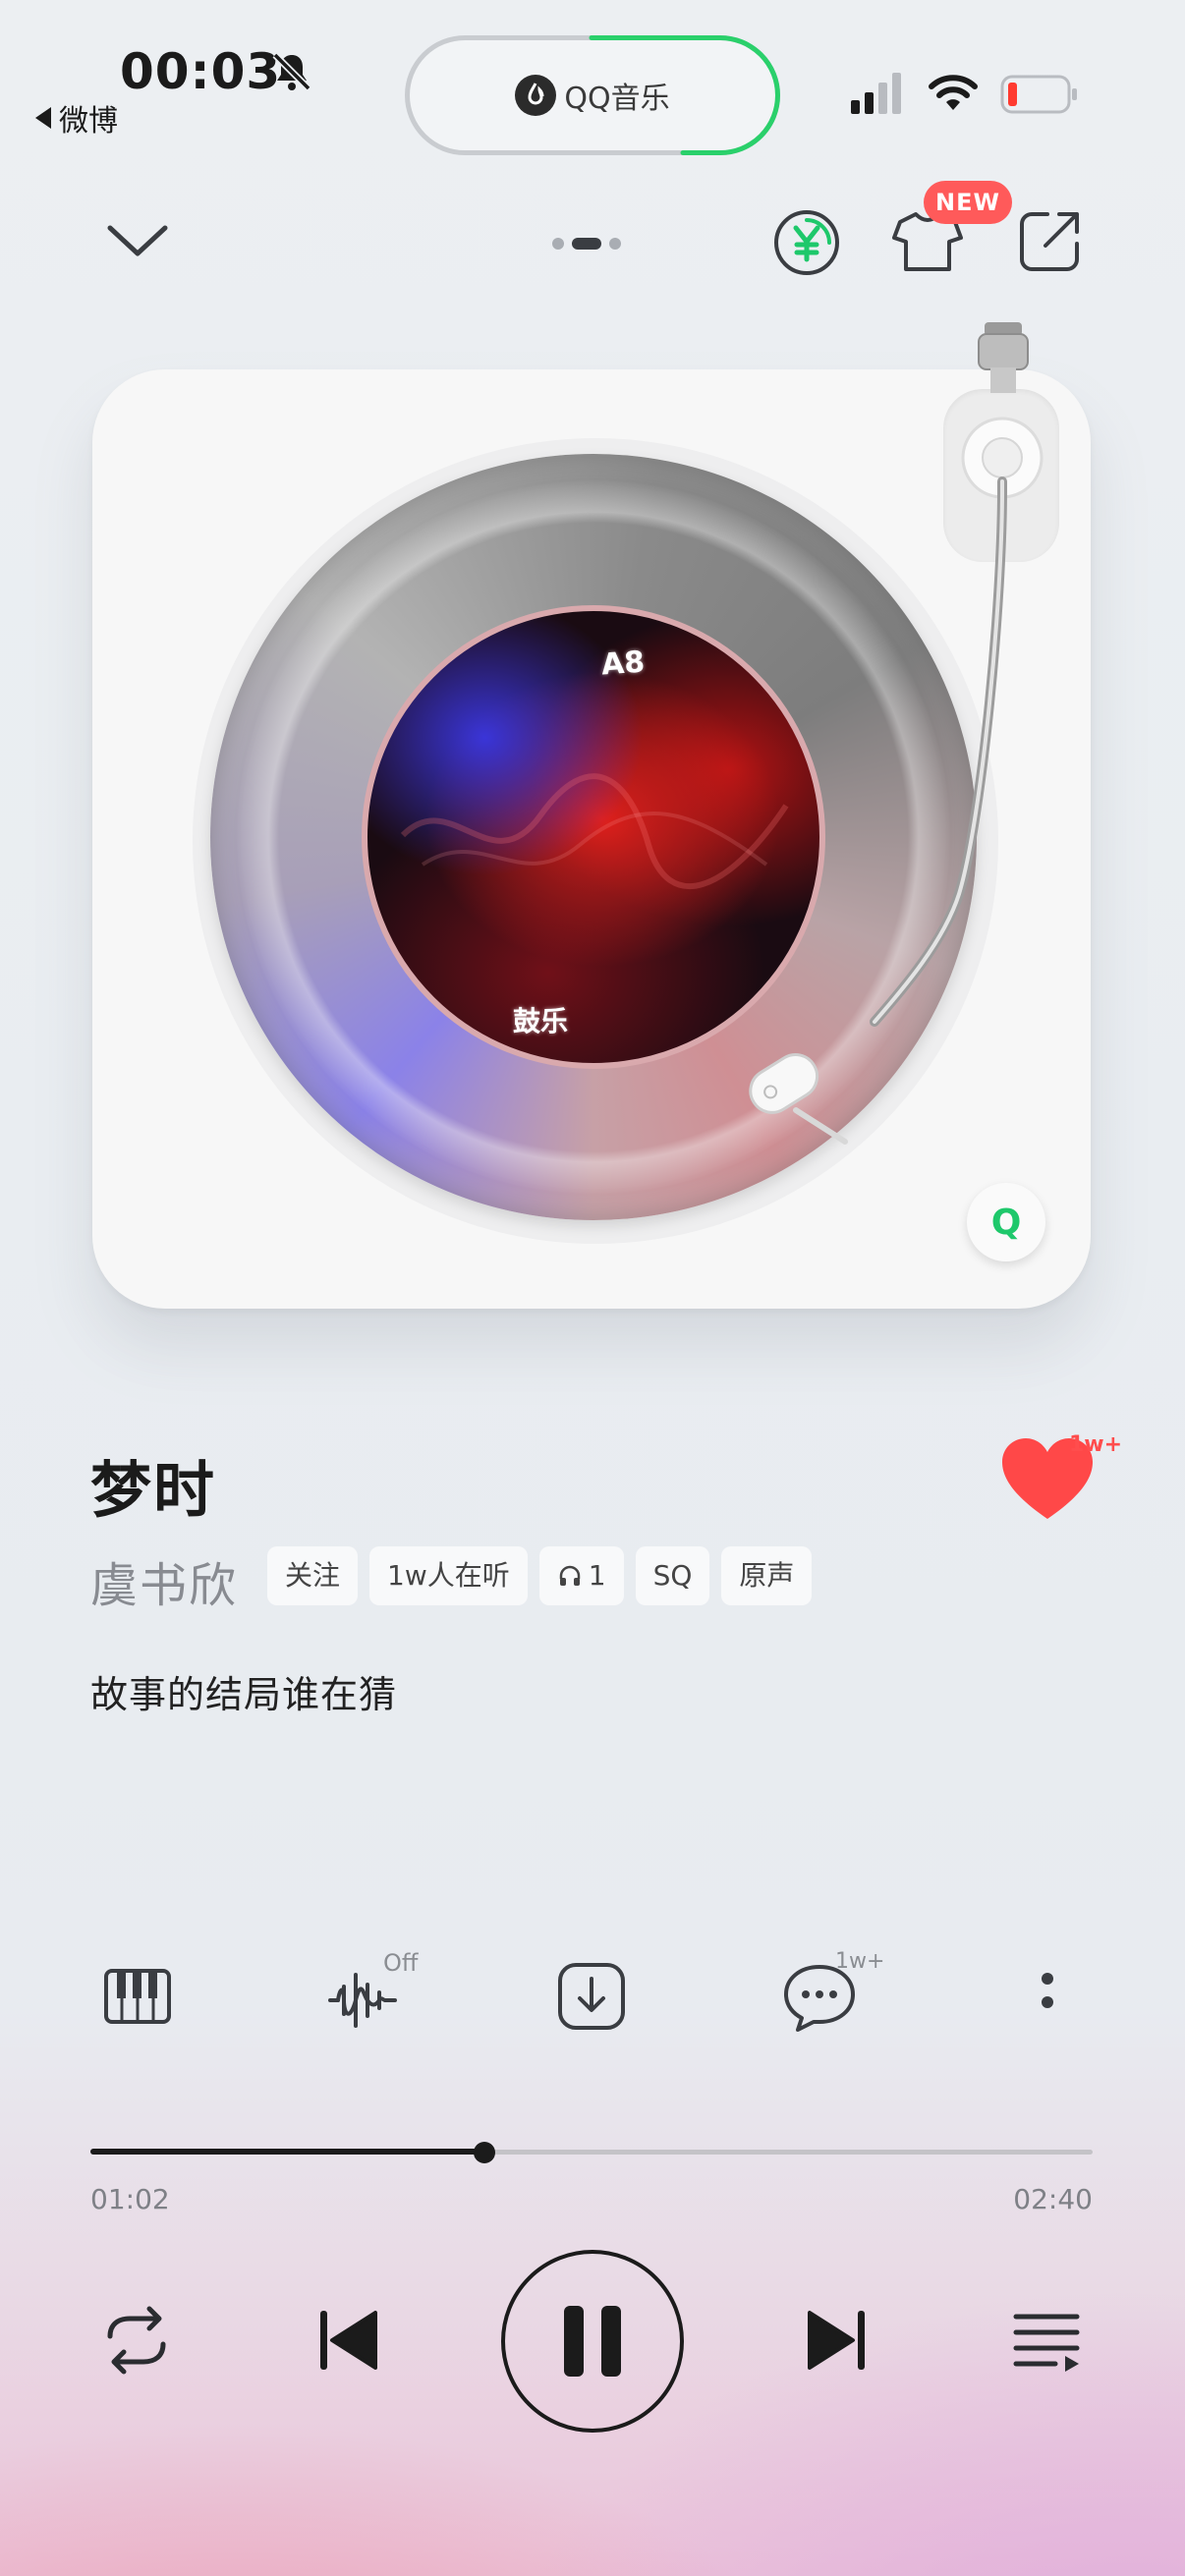 This screenshot has width=1185, height=2576. Describe the element at coordinates (904, 737) in the screenshot. I see `tonearm` at that location.